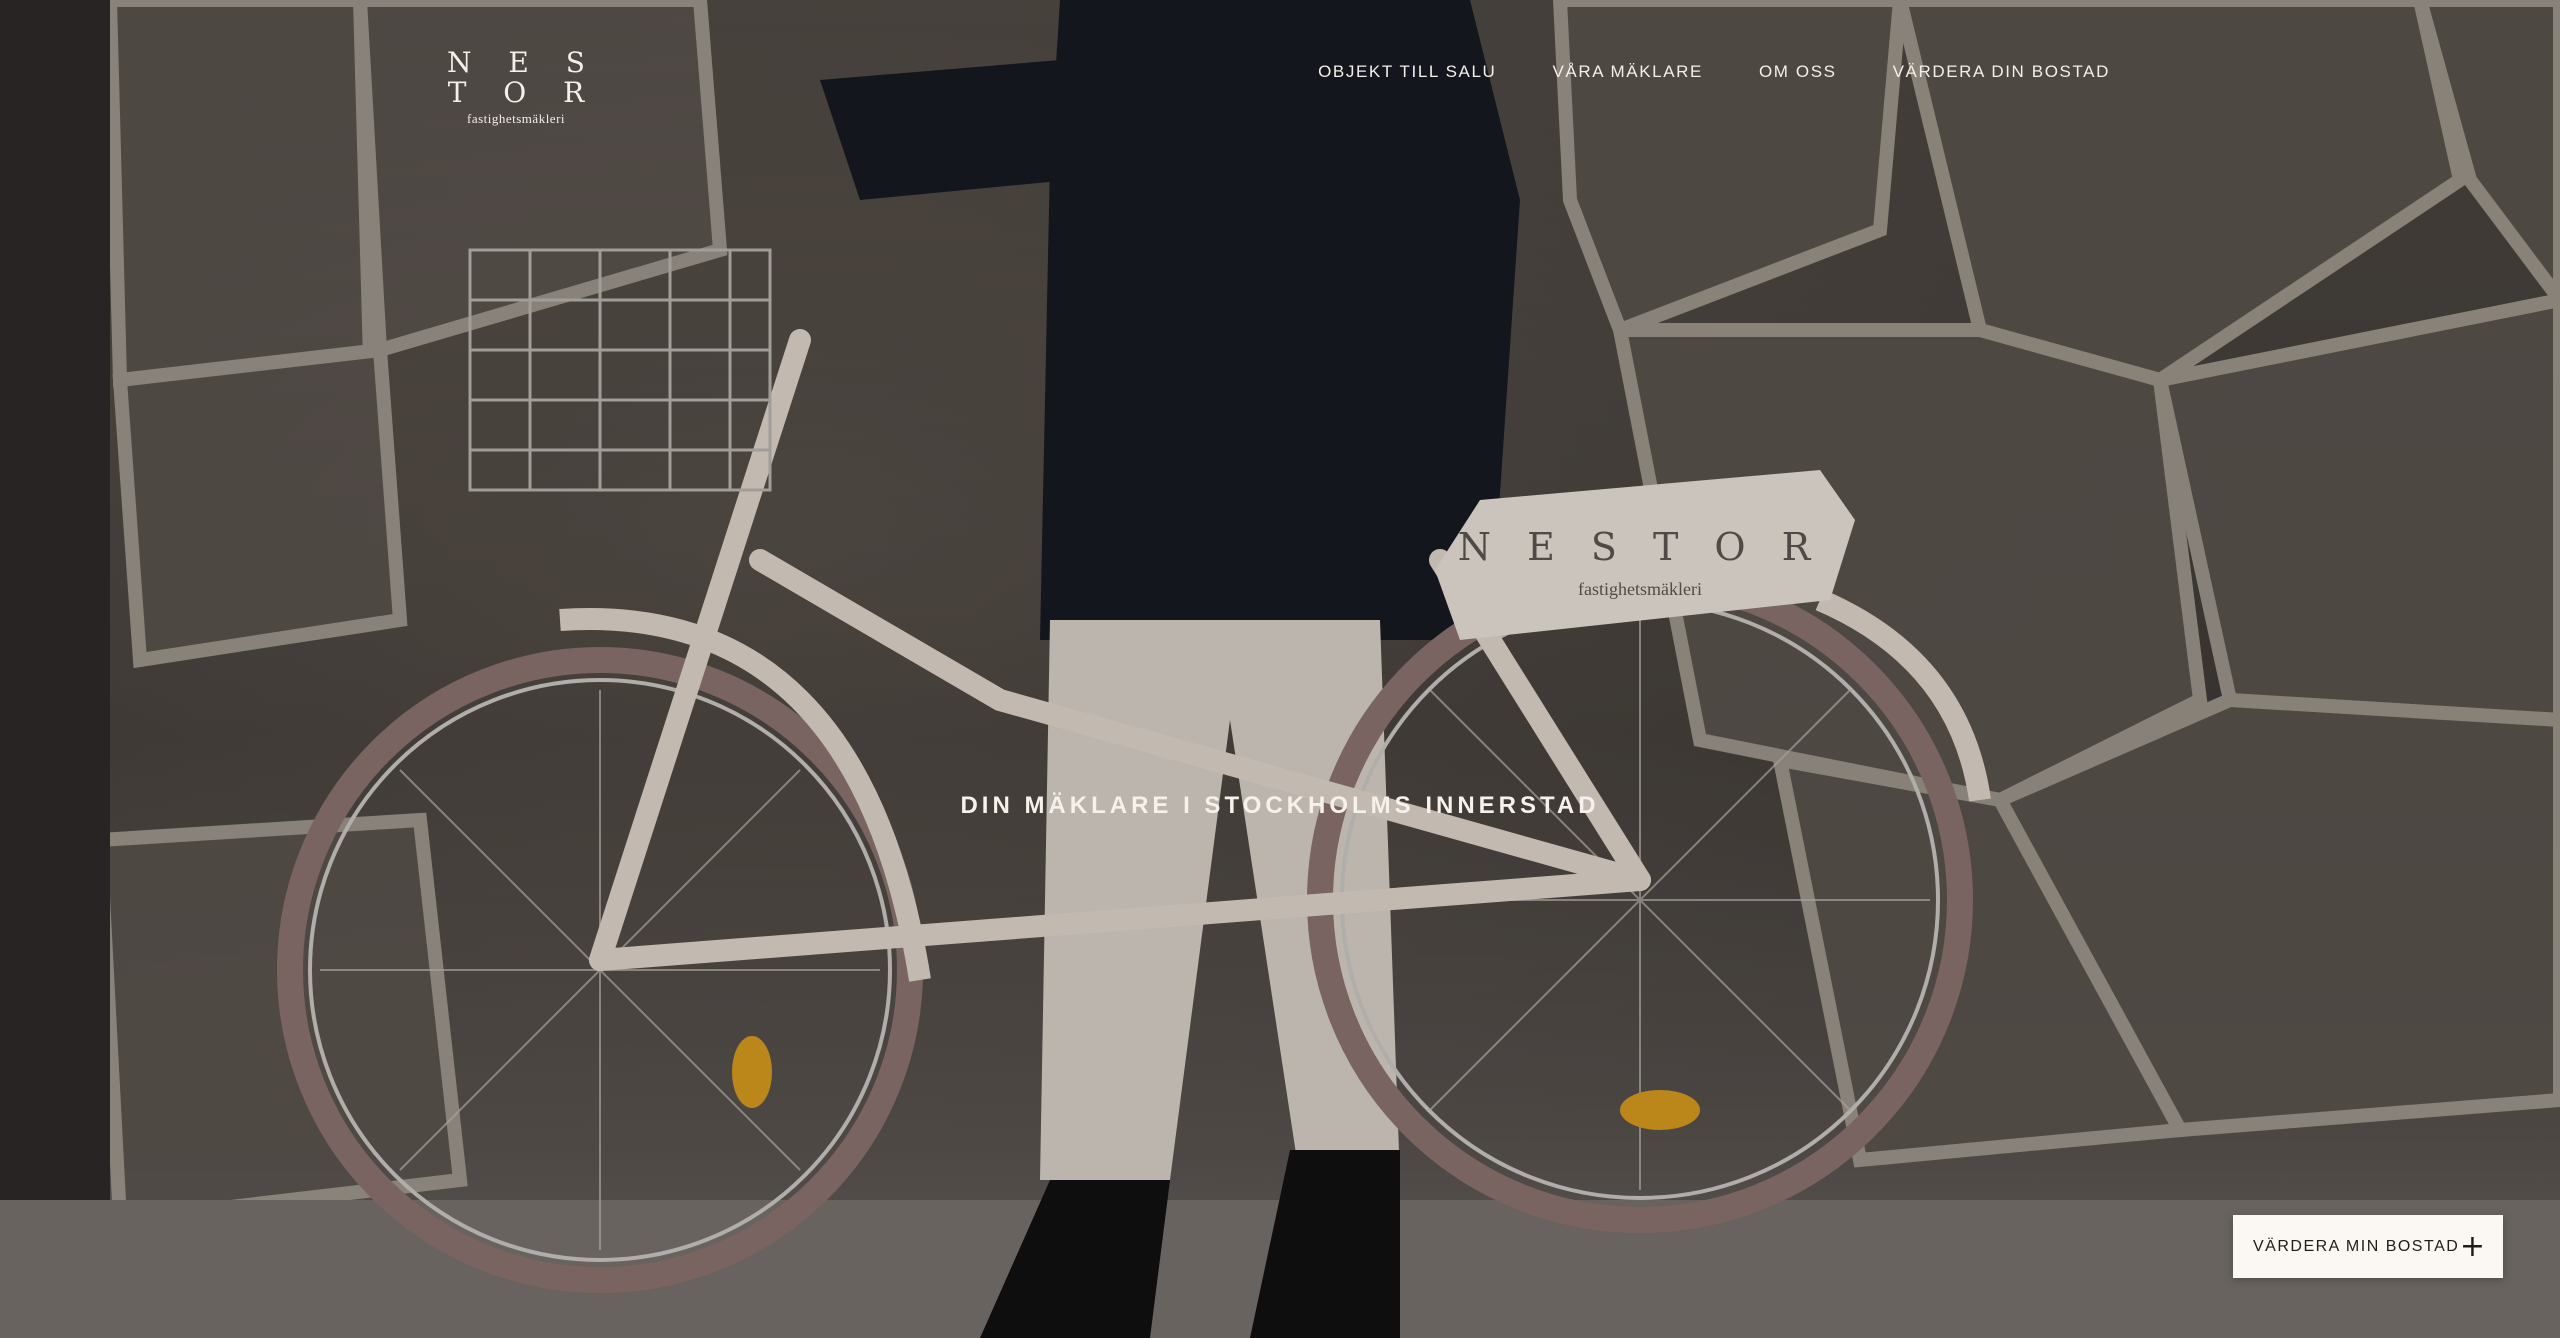 This screenshot has width=2560, height=1338. Describe the element at coordinates (1407, 72) in the screenshot. I see `nav-item-objekt-till-salu: OBJEKT TILL SALU` at that location.